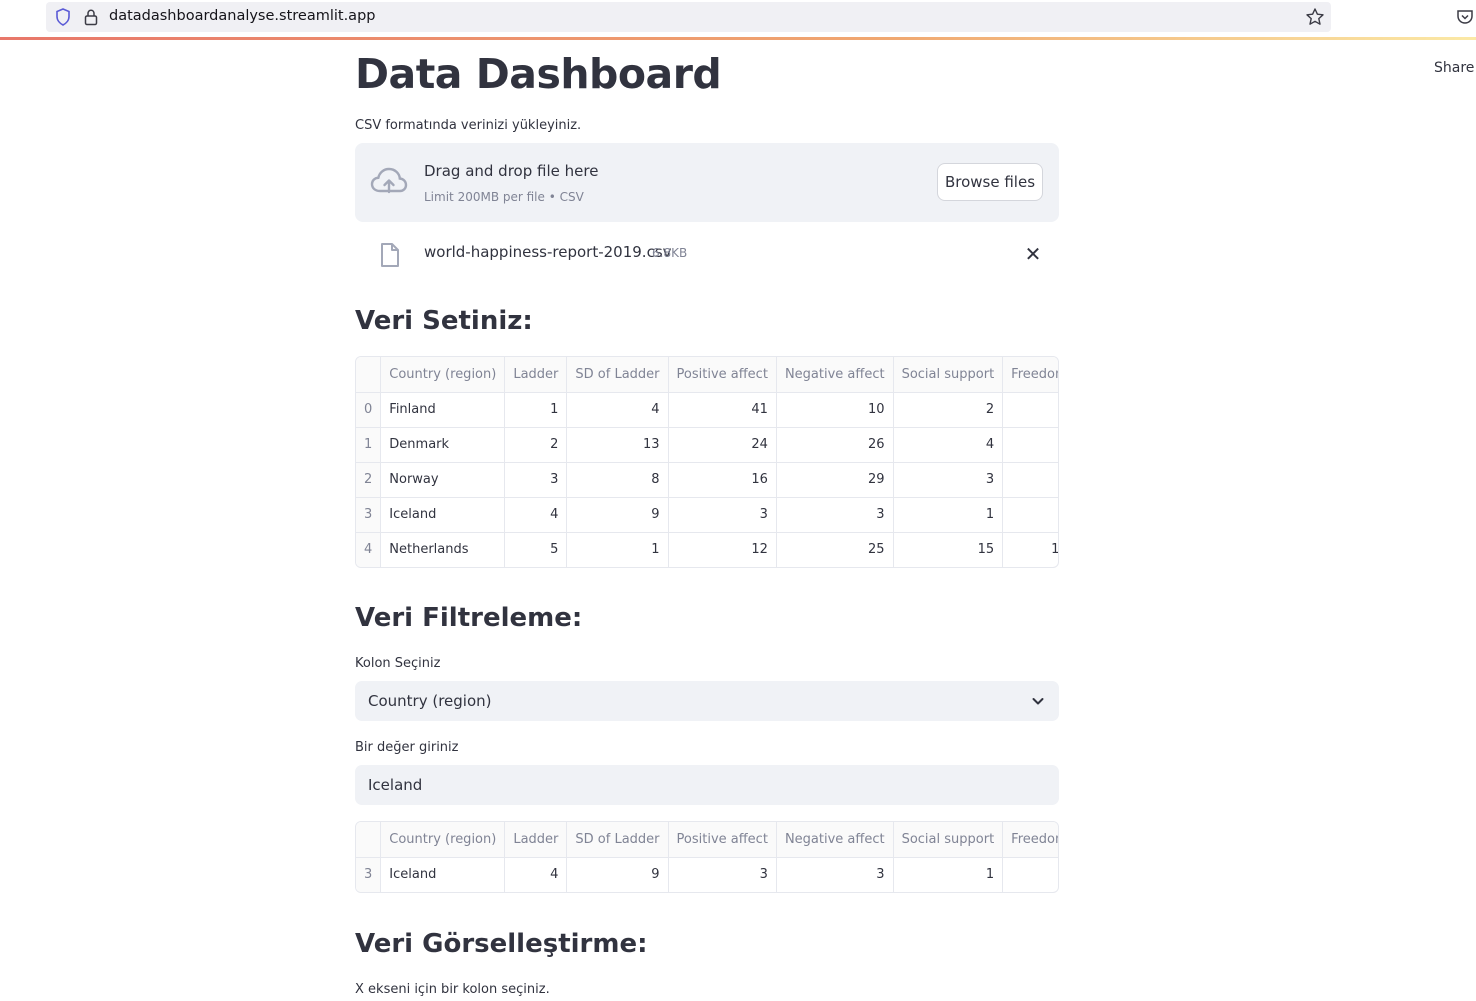  I want to click on shield-icon, so click(63, 17).